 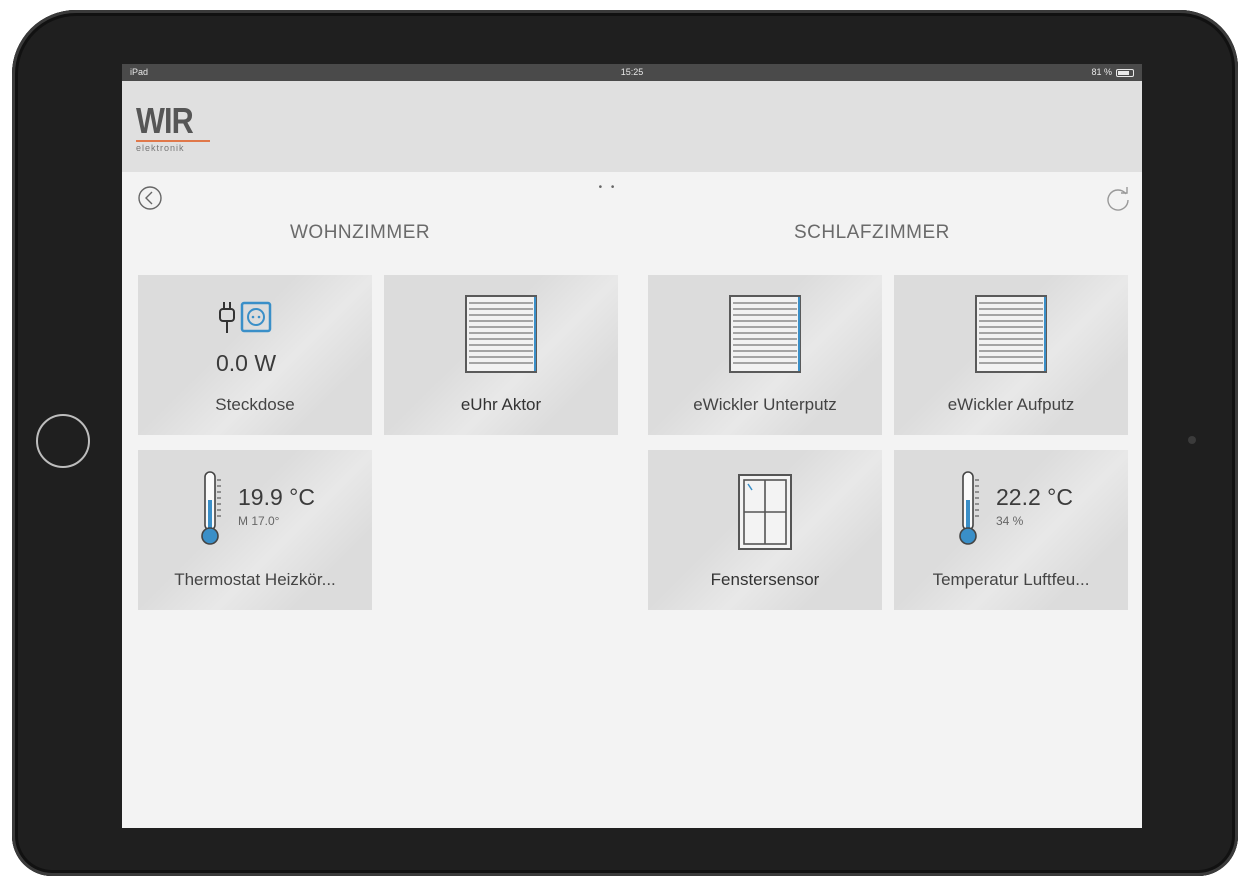 I want to click on temperature-value: 19.9 °C, so click(x=276, y=497).